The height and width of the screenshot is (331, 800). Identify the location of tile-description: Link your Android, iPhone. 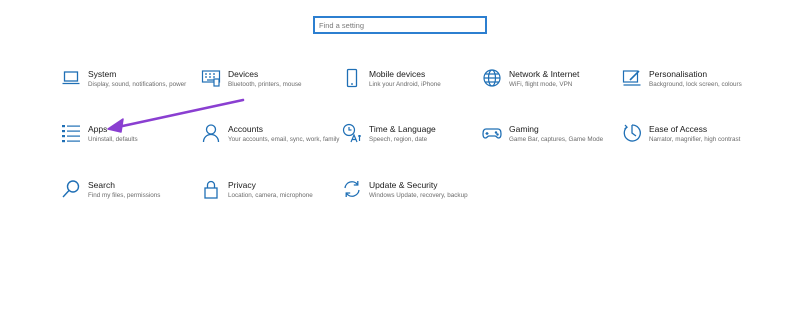
(405, 84).